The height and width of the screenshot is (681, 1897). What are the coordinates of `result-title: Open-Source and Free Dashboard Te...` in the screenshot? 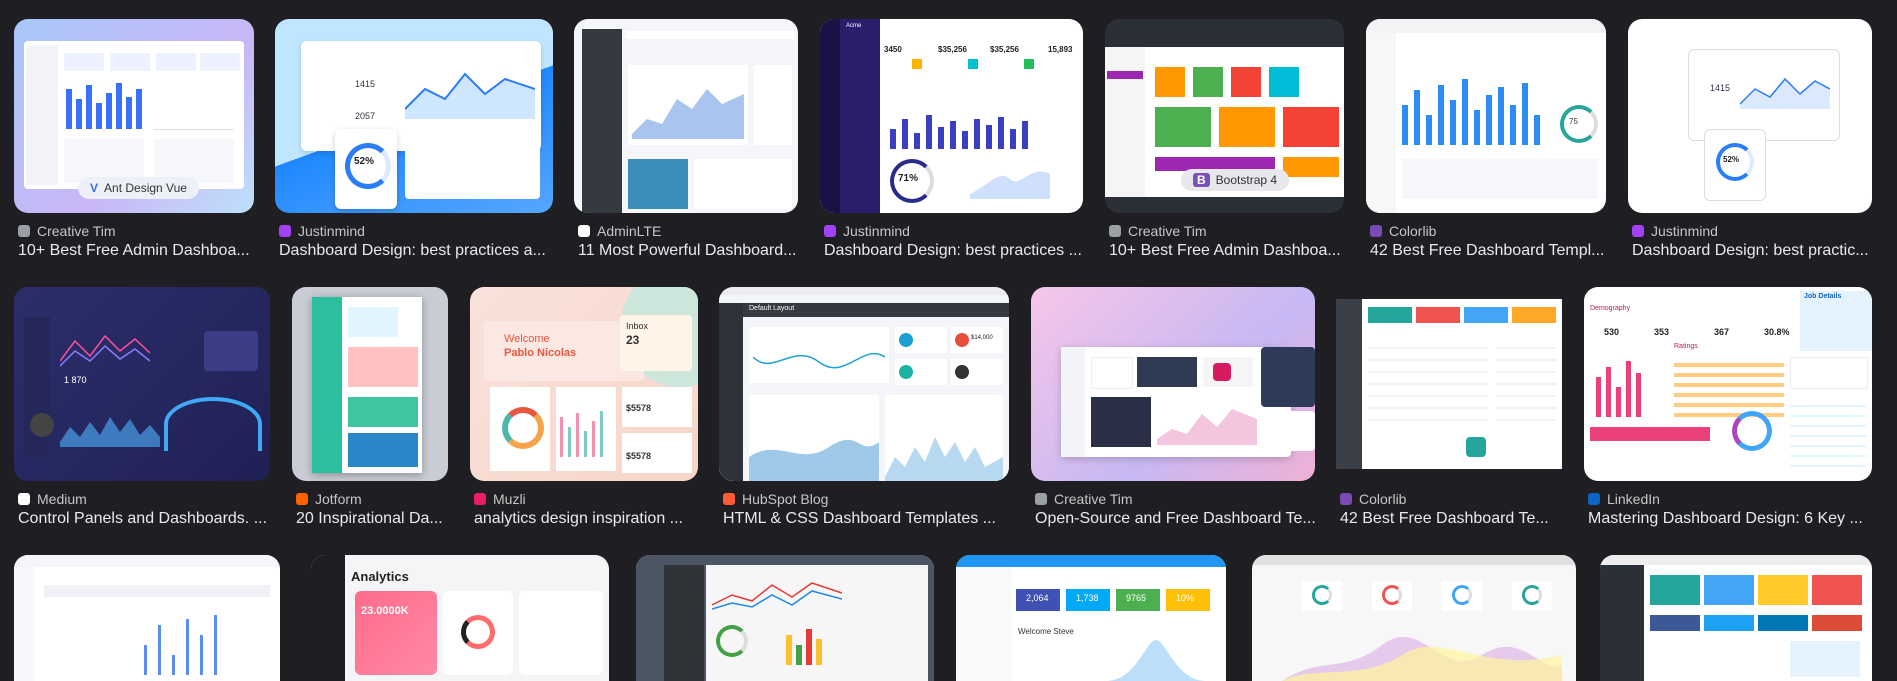 It's located at (1177, 519).